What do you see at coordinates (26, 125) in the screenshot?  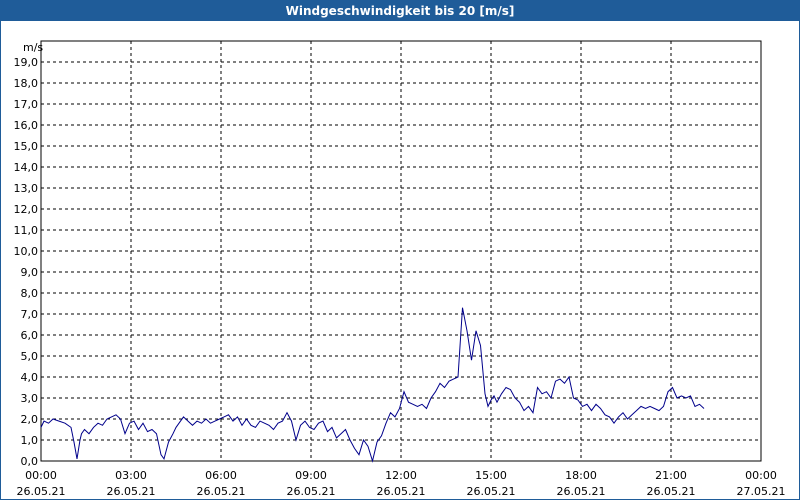 I see `y-tick-label: 16,0` at bounding box center [26, 125].